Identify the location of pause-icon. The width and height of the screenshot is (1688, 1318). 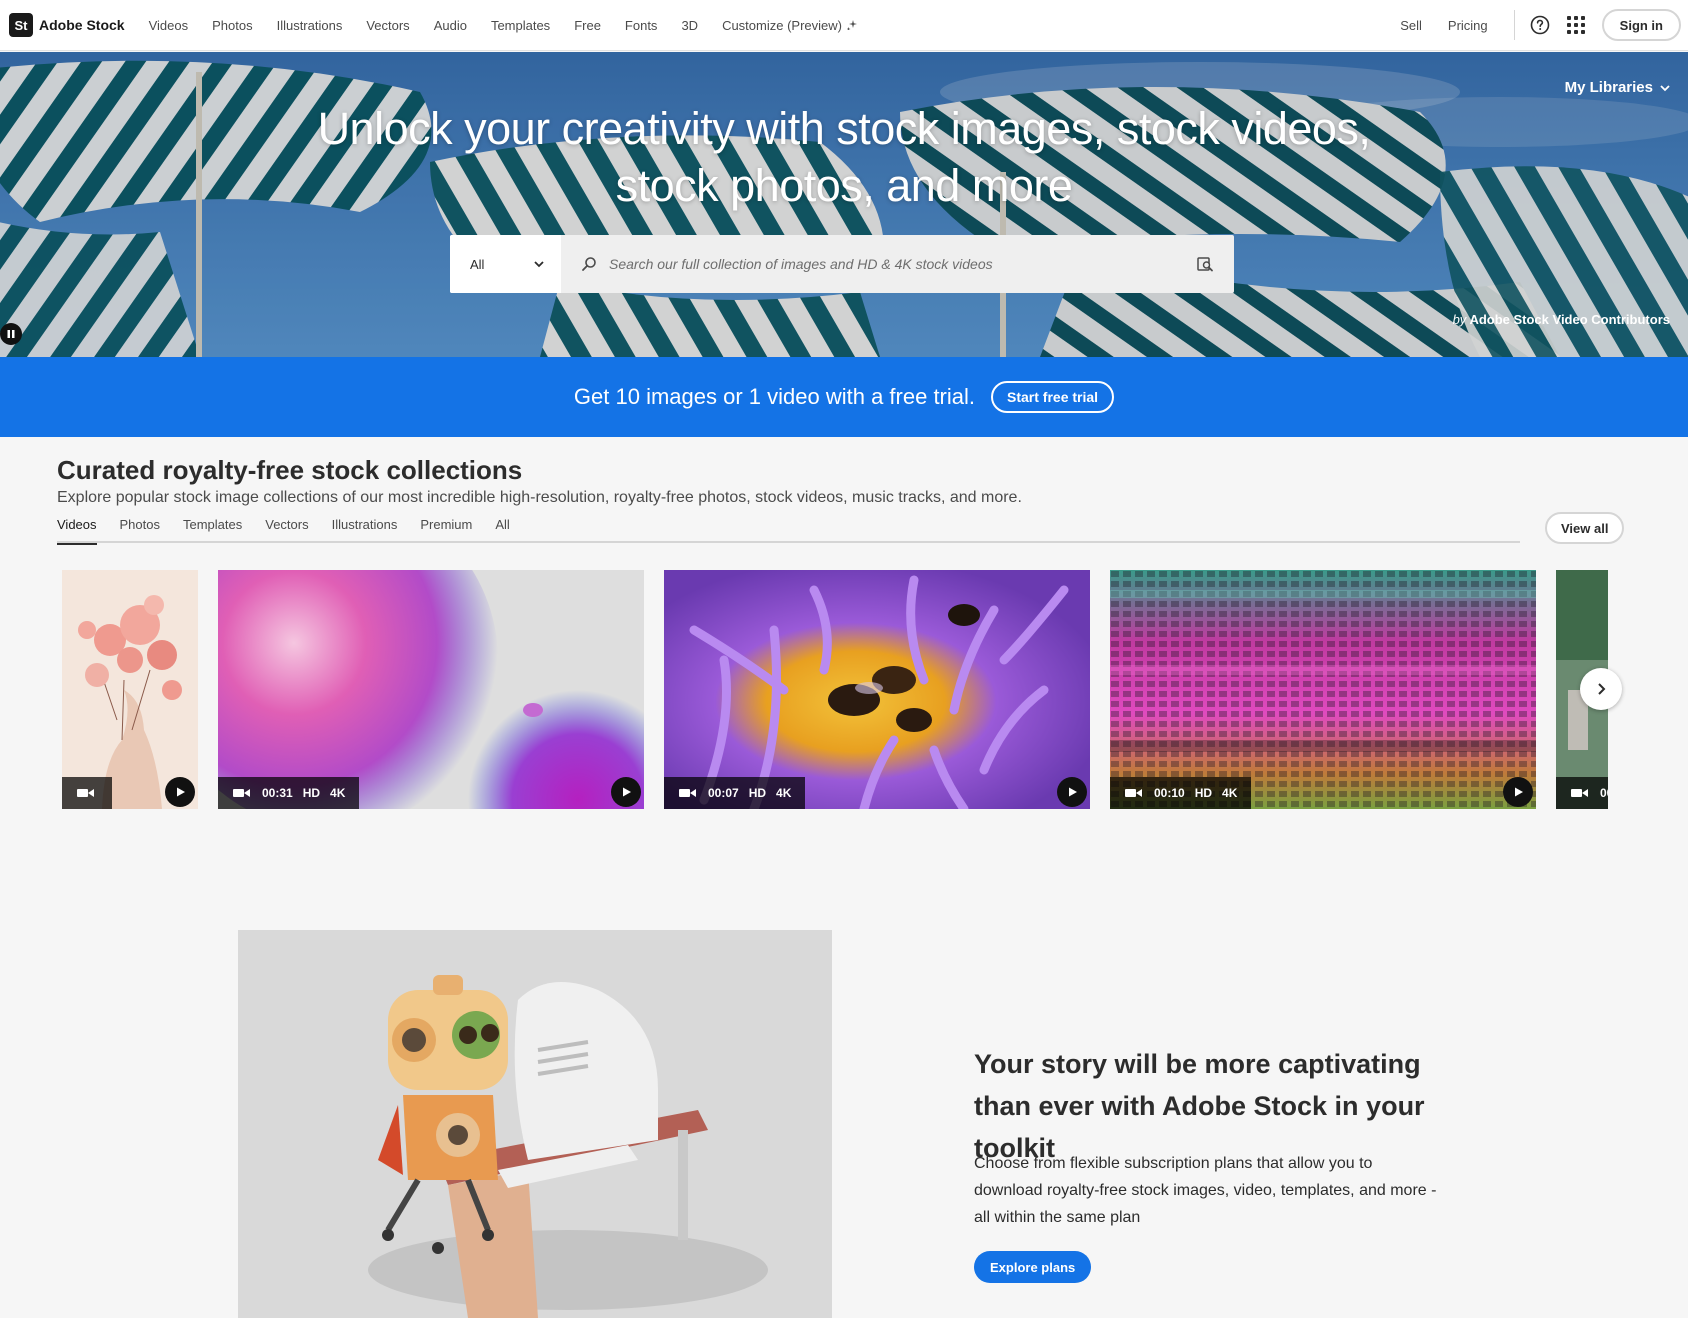
(11, 334).